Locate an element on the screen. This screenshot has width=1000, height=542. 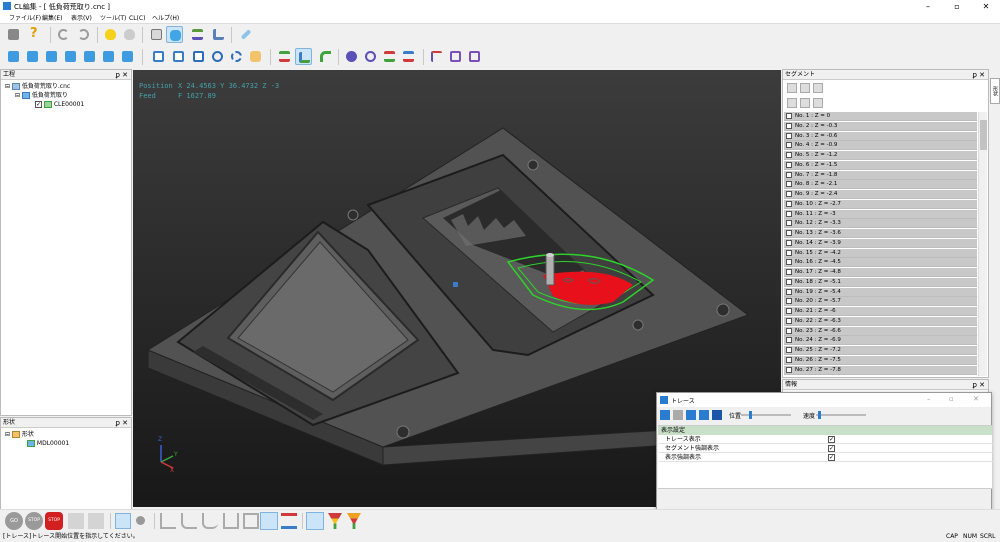
select-button is located at coordinates (96, 521).